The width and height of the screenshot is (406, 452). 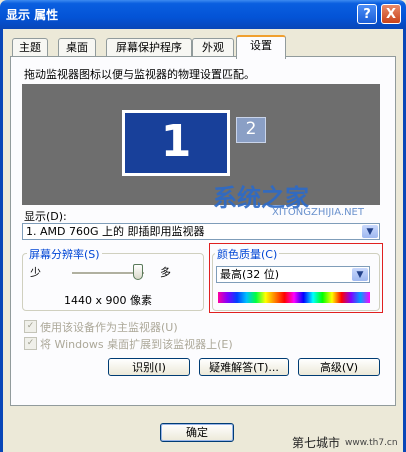 What do you see at coordinates (30, 326) in the screenshot?
I see `primary-monitor-checkbox: ✓` at bounding box center [30, 326].